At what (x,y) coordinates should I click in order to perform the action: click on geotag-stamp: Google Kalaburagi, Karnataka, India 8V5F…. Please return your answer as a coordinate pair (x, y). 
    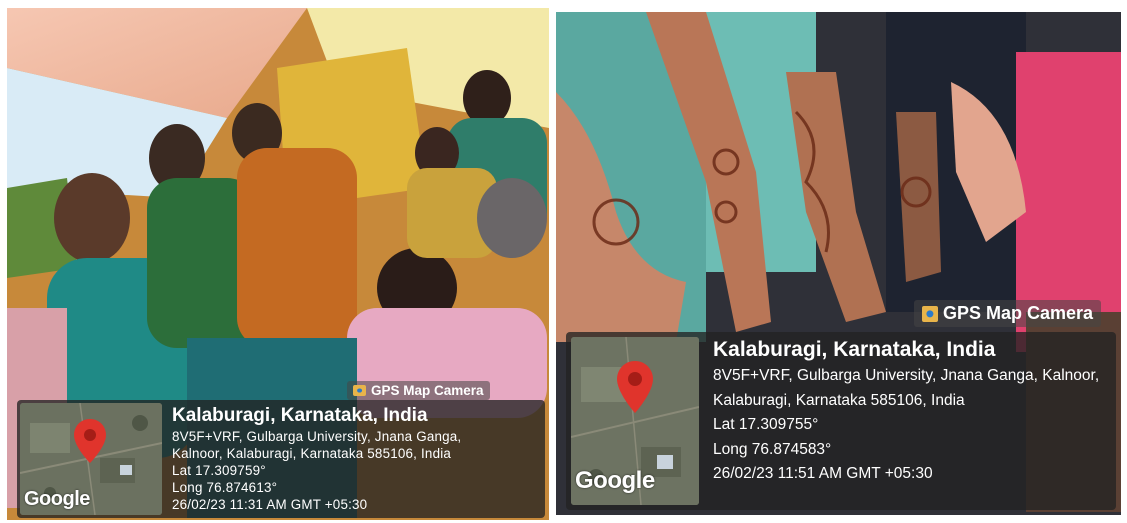
    Looking at the image, I should click on (281, 459).